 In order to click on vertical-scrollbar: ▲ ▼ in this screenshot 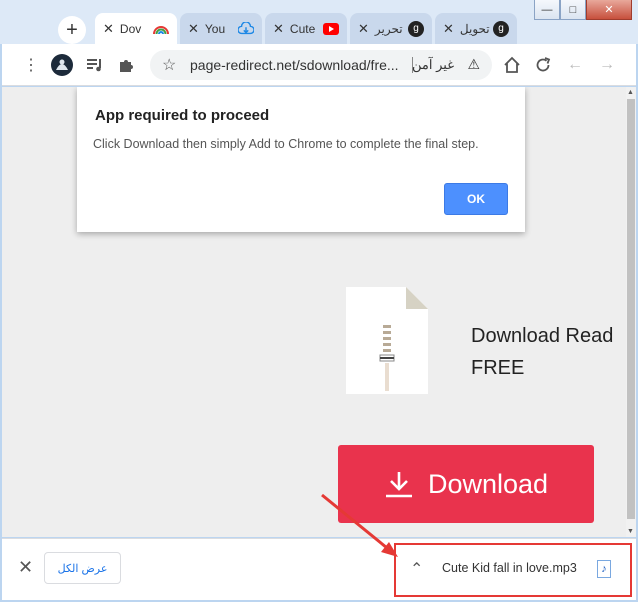, I will do `click(631, 312)`.